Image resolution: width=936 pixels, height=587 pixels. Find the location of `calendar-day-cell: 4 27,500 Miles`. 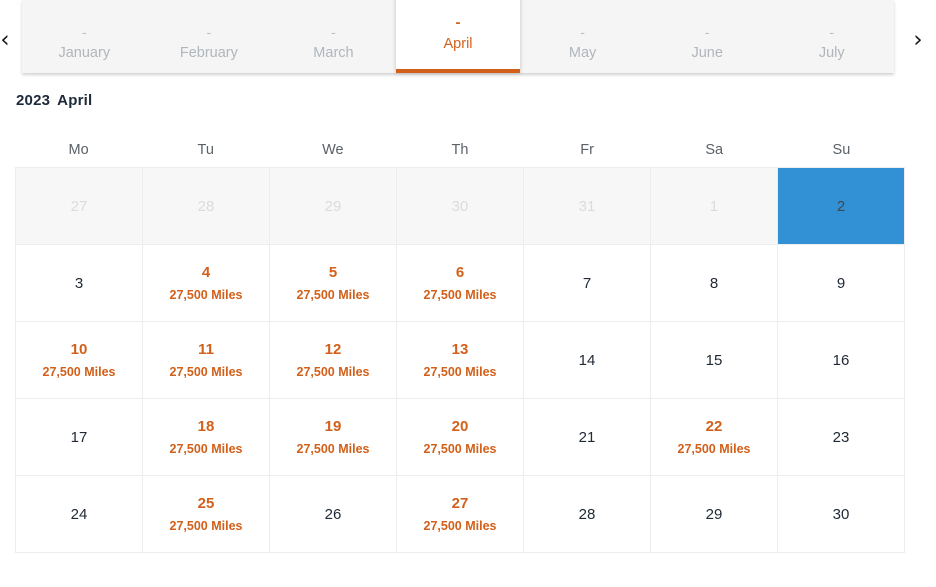

calendar-day-cell: 4 27,500 Miles is located at coordinates (206, 283).